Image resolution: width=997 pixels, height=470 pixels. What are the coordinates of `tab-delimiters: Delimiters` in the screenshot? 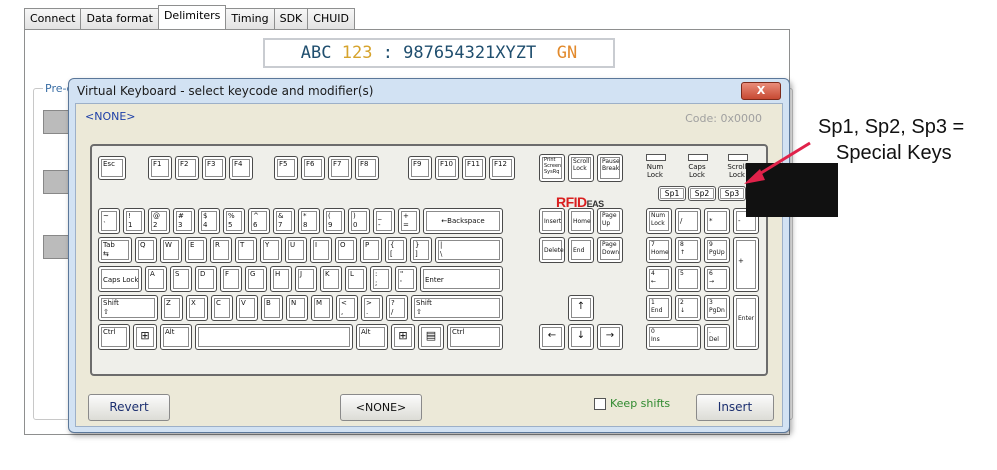 It's located at (192, 17).